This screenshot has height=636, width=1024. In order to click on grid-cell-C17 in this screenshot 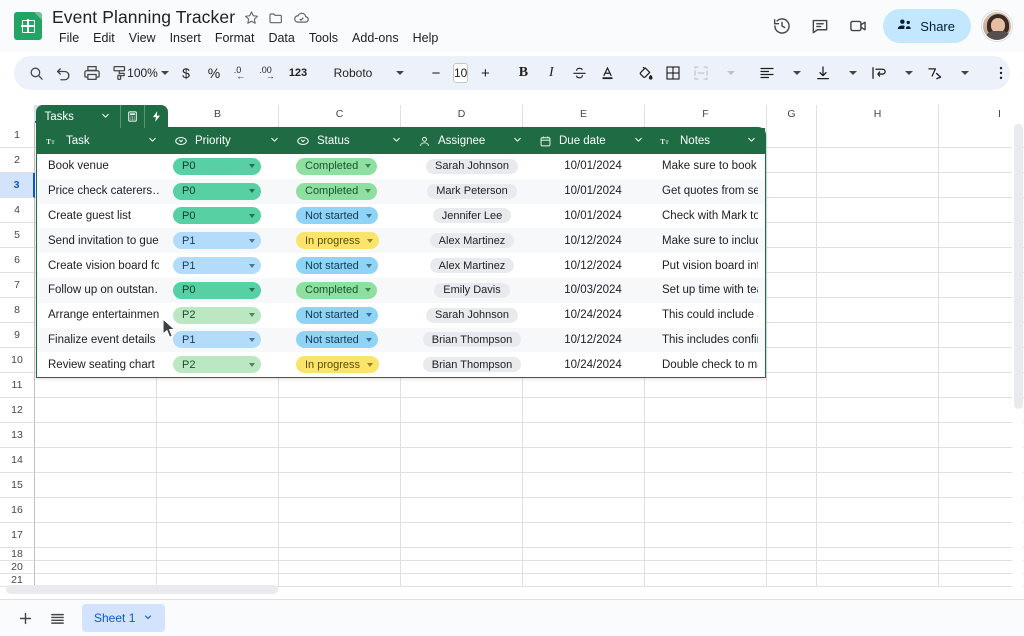, I will do `click(340, 535)`.